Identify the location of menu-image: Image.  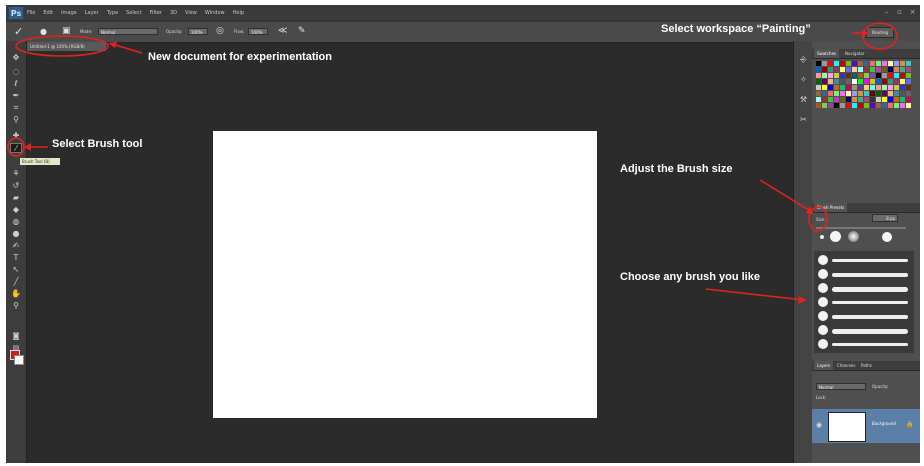
(69, 13).